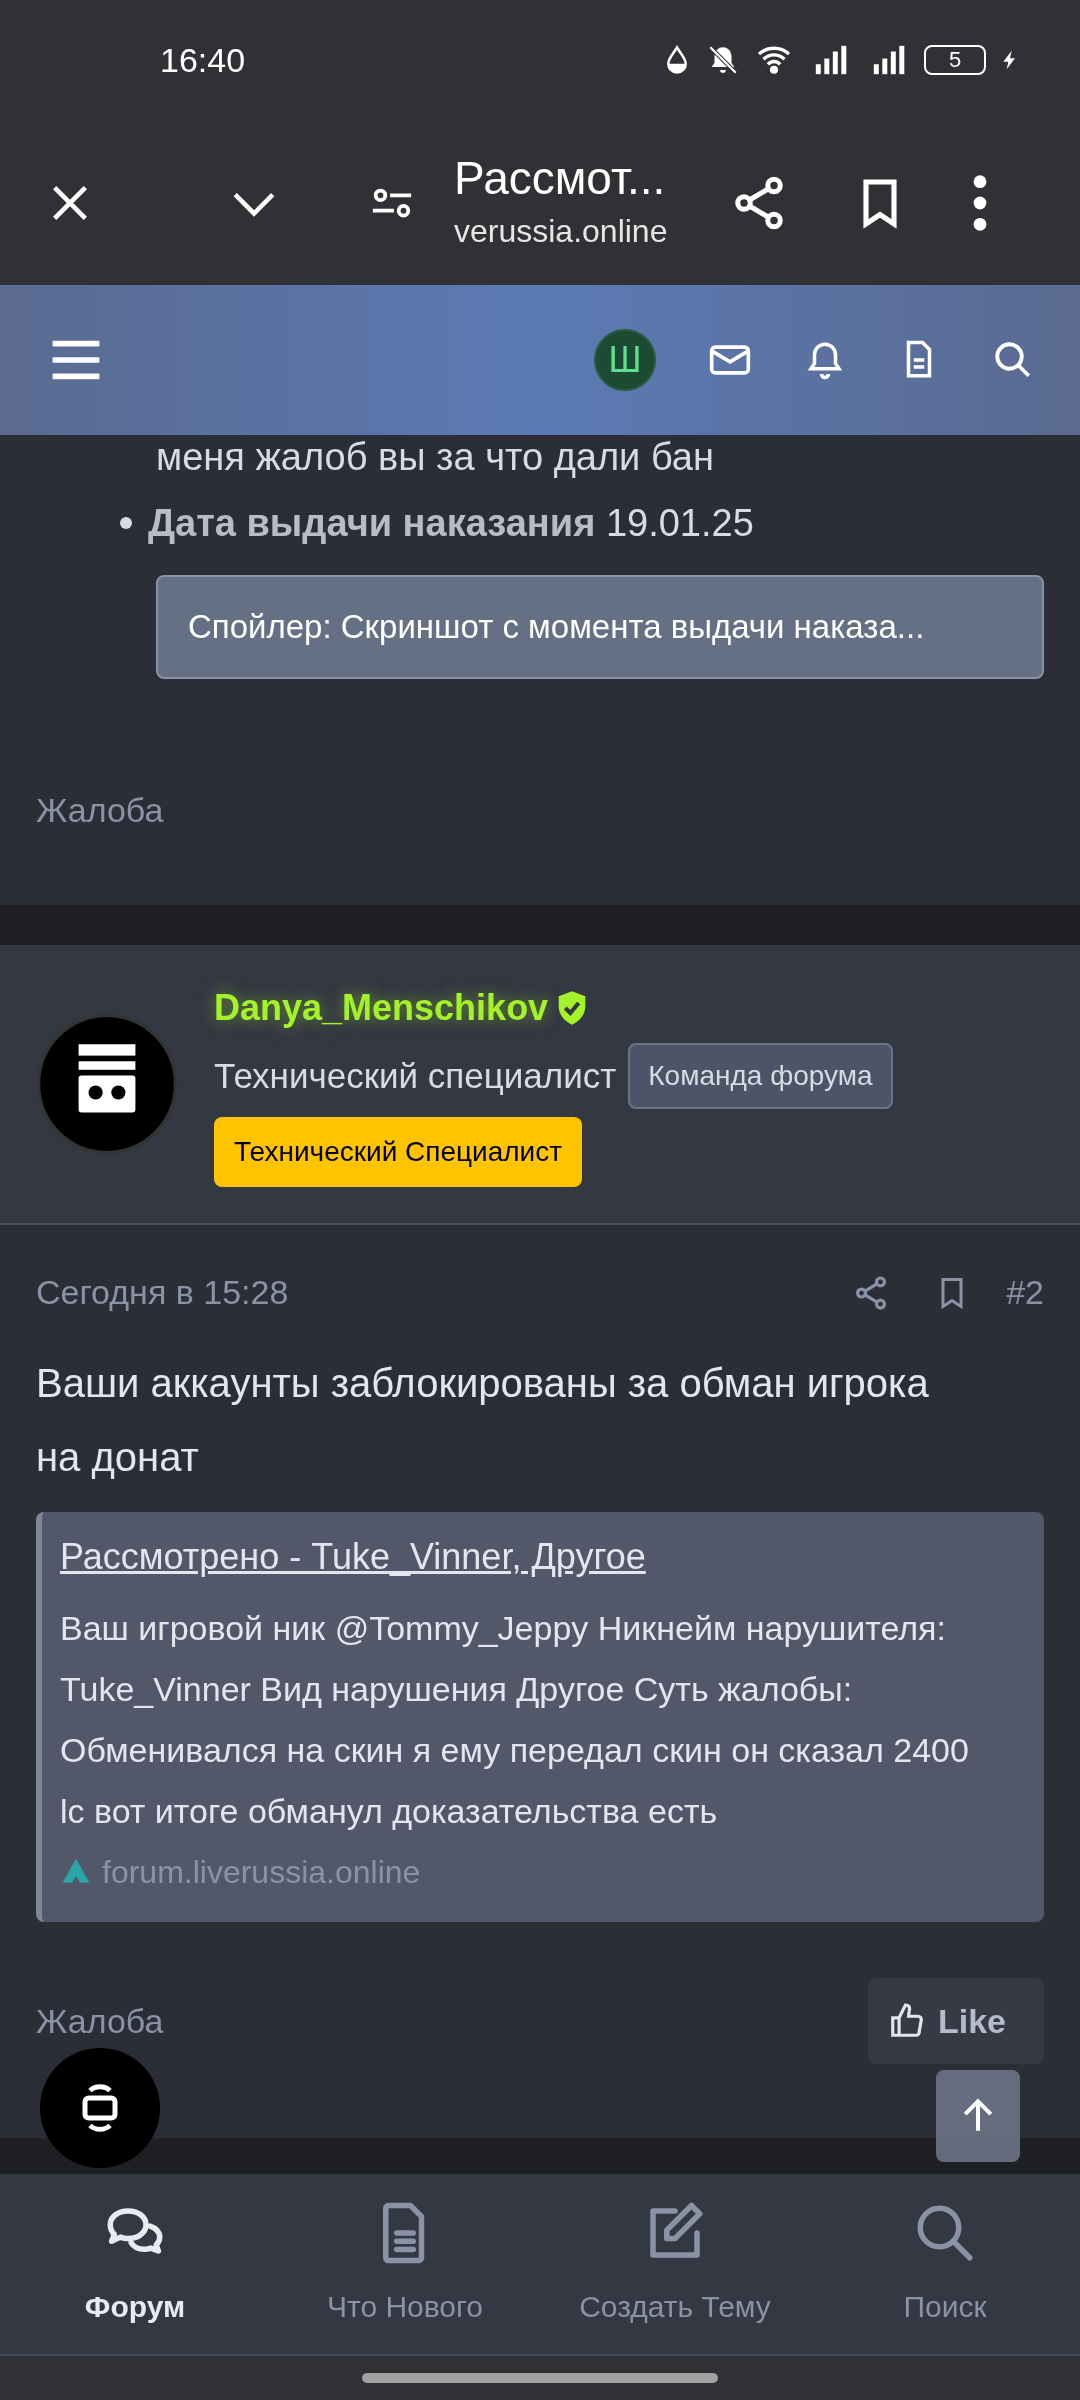  What do you see at coordinates (1025, 1292) in the screenshot?
I see `post-number: #2` at bounding box center [1025, 1292].